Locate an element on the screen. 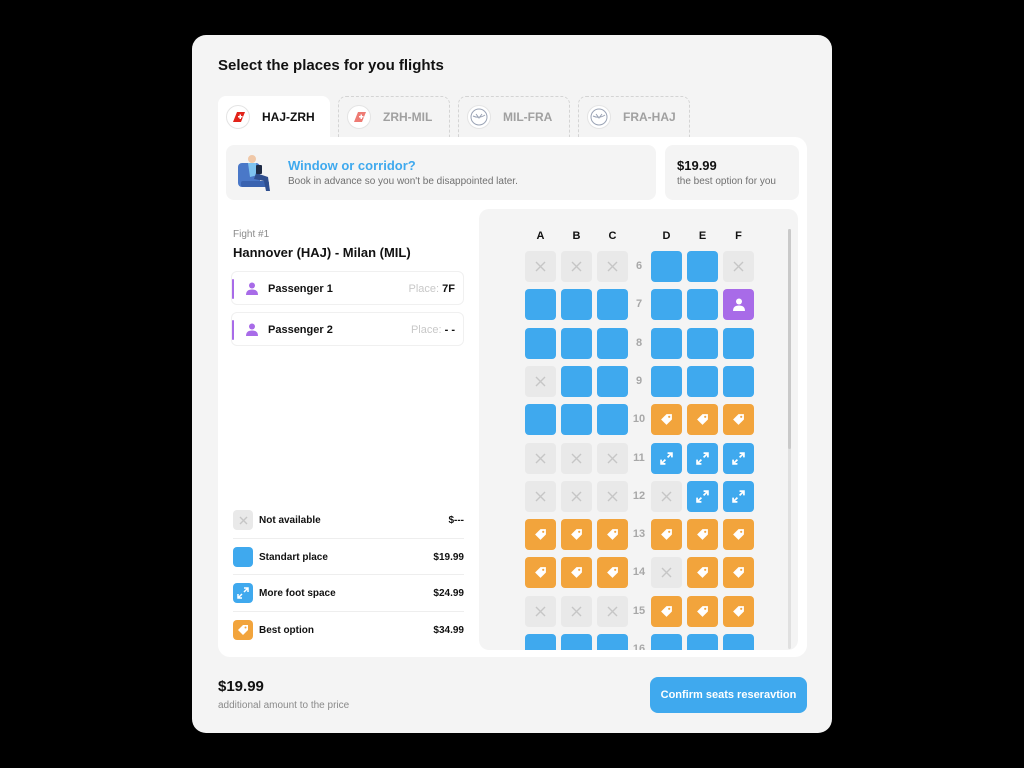  seat-6D is located at coordinates (666, 266).